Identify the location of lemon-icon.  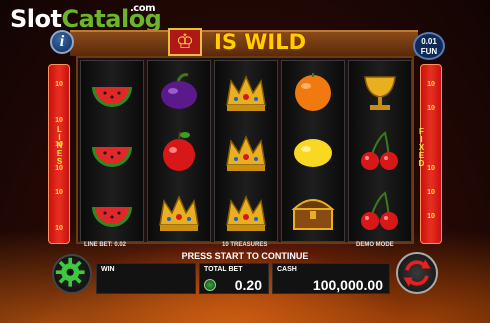
(313, 153).